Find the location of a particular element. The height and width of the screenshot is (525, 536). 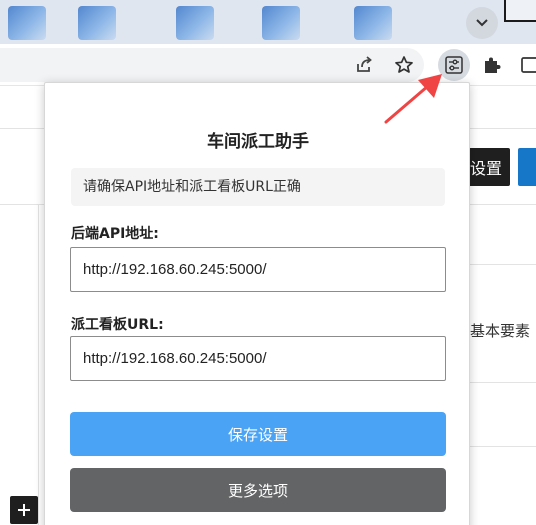

popup-title: 车间派工助手 is located at coordinates (258, 142).